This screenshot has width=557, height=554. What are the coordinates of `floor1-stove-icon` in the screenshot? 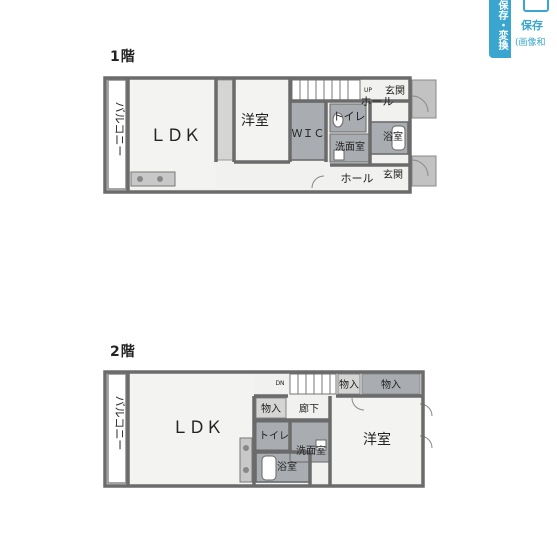 It's located at (160, 179).